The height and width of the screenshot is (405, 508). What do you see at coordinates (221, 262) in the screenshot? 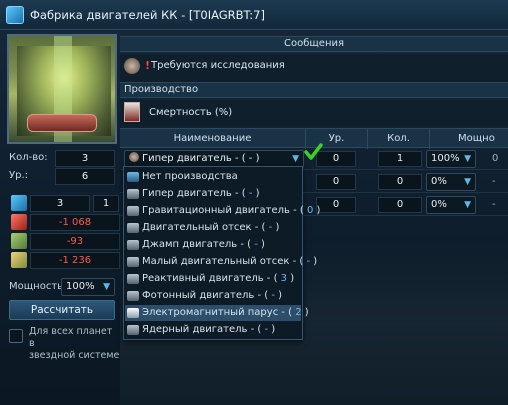
I see `option-small-engine-bay: Малый двигательный отсек - ( - )` at bounding box center [221, 262].